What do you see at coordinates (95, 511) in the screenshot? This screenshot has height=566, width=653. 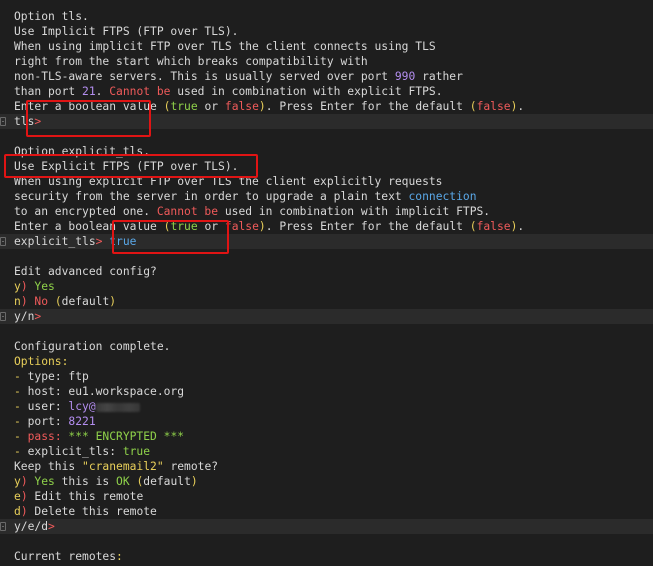 I see `text-segment: Delete this remote` at bounding box center [95, 511].